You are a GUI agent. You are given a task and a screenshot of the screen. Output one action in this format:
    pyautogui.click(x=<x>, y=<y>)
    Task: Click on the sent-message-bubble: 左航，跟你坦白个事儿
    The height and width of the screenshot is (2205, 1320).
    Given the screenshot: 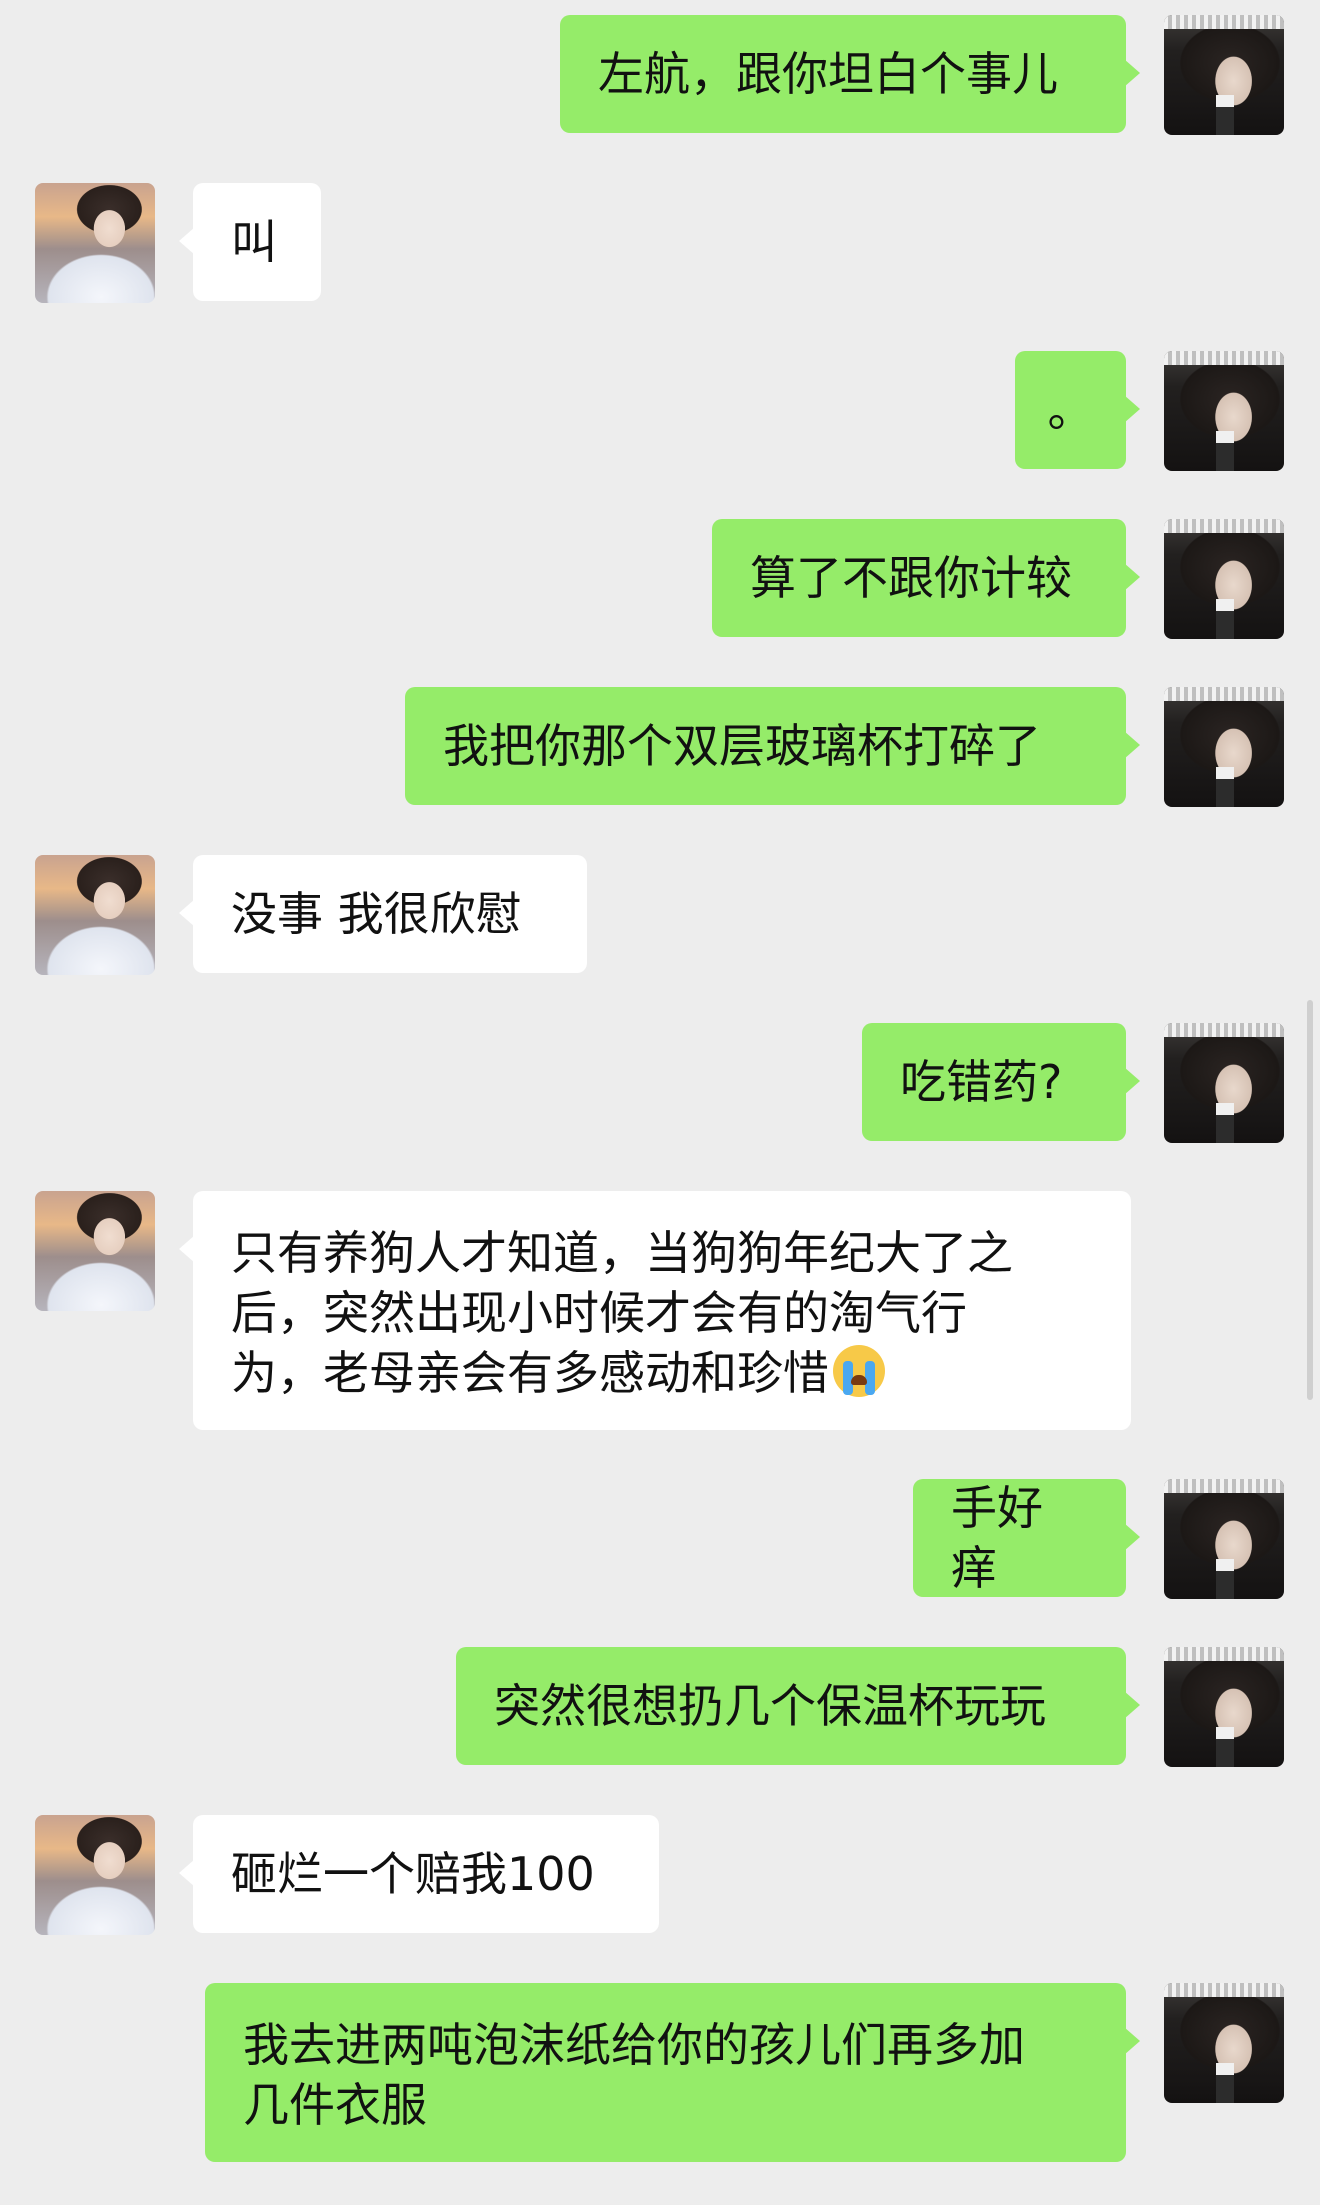 What is the action you would take?
    pyautogui.click(x=850, y=74)
    